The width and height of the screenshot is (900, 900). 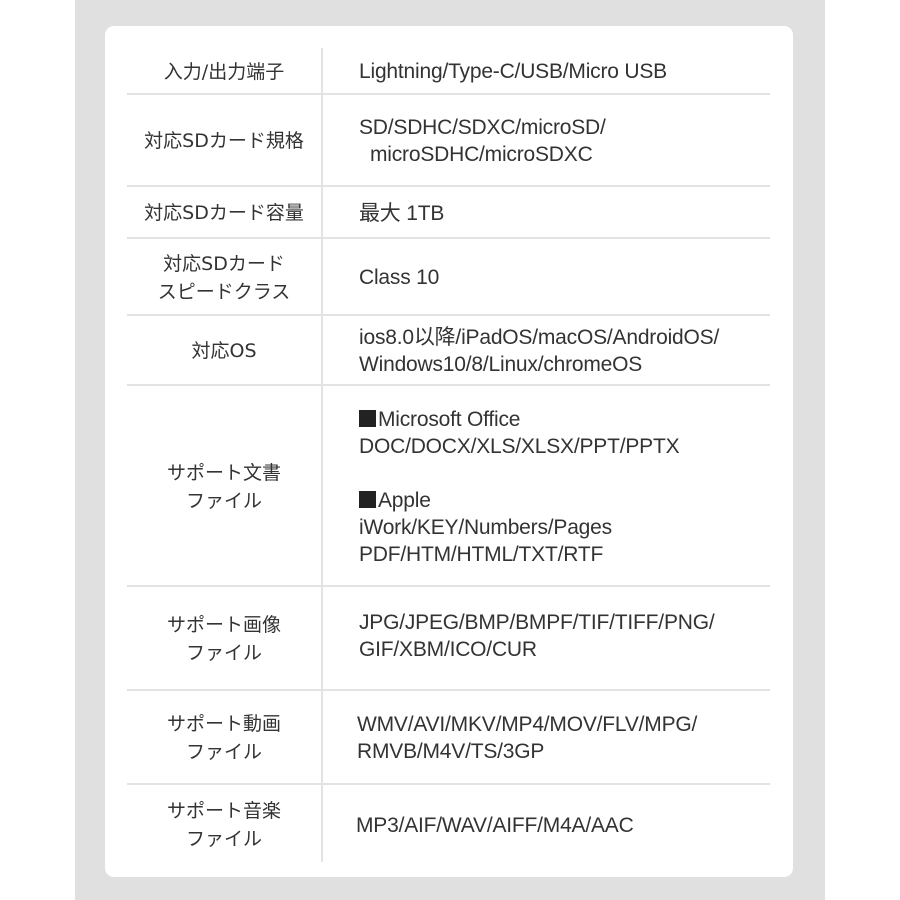 I want to click on spec-row-io-ports: 入力/出力端子 Lightning/Type-C/USB/Micro USB, so click(x=448, y=71).